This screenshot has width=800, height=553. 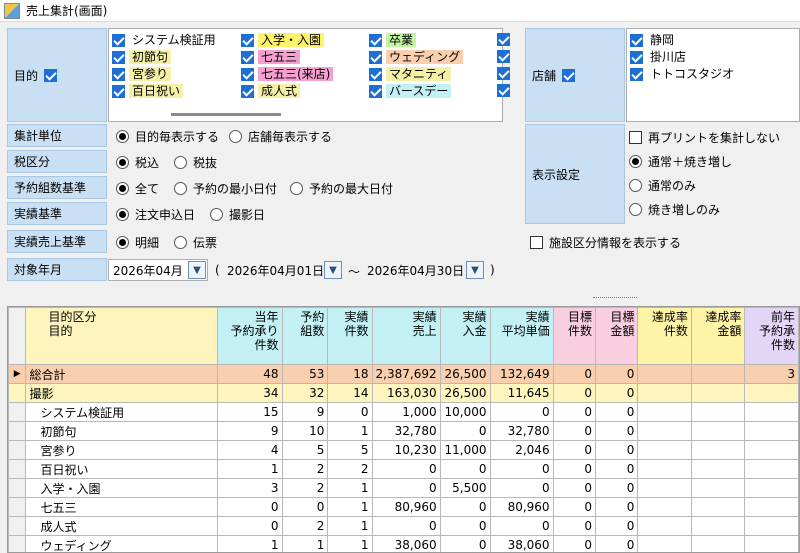 What do you see at coordinates (237, 214) in the screenshot?
I see `actual-basis-shoot-date-radio: 撮影日` at bounding box center [237, 214].